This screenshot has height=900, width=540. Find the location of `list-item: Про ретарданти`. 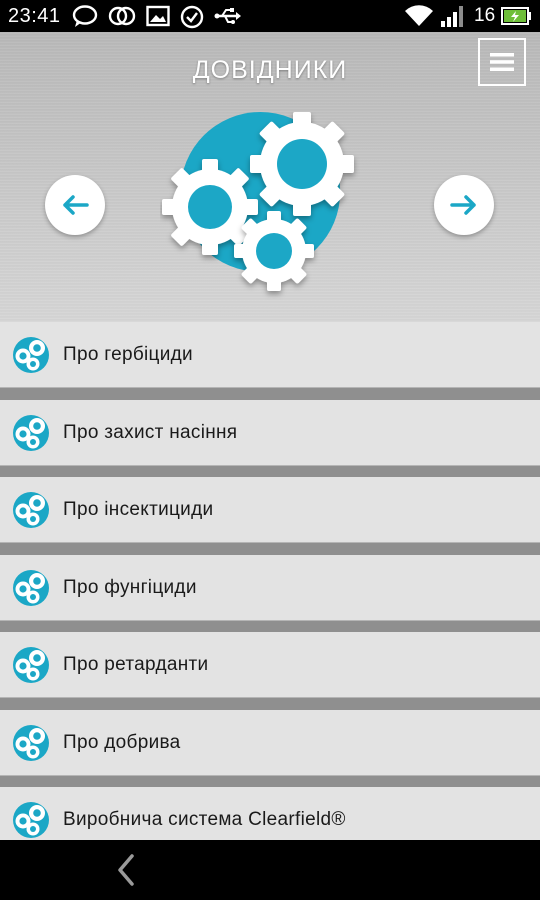

list-item: Про ретарданти is located at coordinates (270, 664).